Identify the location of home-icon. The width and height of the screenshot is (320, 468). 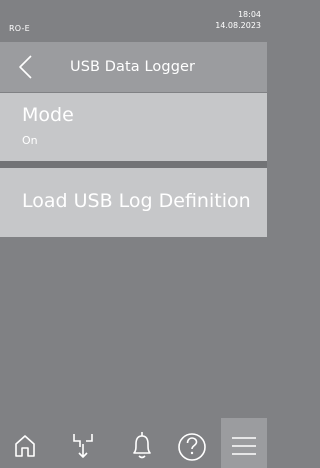
(25, 446).